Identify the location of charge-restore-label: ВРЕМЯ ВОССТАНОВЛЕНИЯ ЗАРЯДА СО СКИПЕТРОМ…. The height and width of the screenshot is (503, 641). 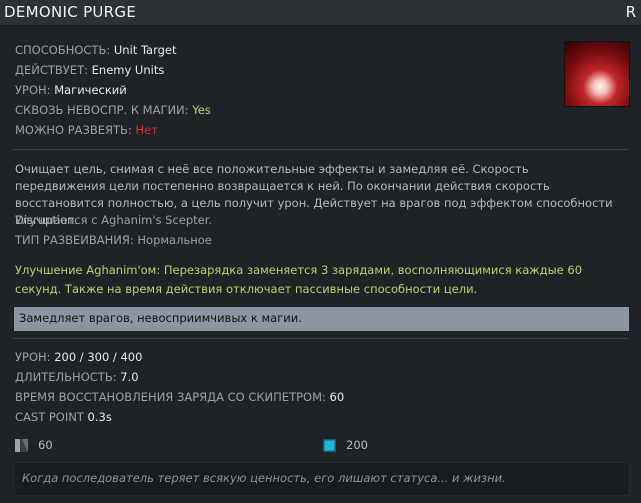
(170, 397).